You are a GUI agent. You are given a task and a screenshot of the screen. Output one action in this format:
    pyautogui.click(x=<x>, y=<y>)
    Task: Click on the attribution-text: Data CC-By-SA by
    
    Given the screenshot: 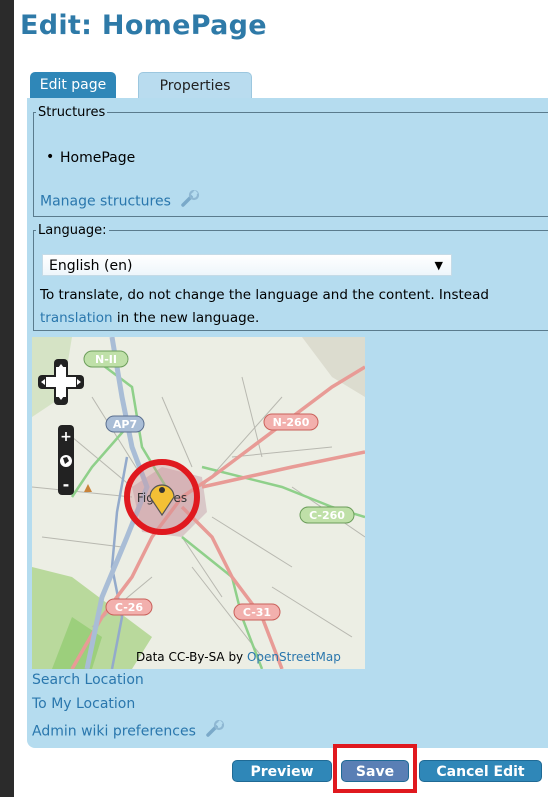 What is the action you would take?
    pyautogui.click(x=191, y=657)
    